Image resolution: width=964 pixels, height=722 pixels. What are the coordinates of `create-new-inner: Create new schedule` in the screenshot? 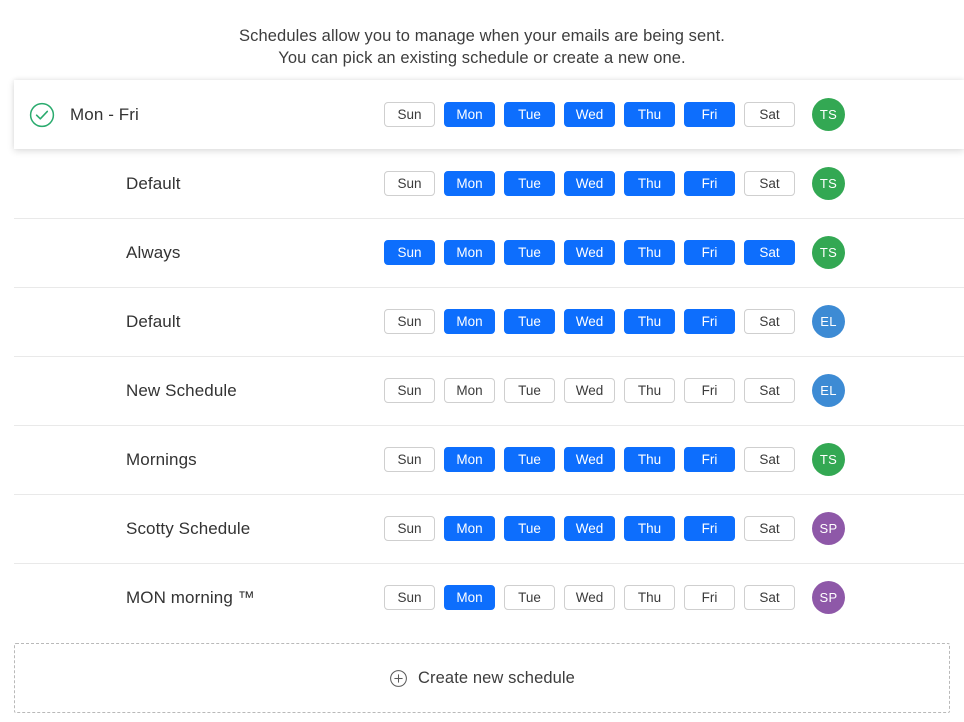 It's located at (482, 678).